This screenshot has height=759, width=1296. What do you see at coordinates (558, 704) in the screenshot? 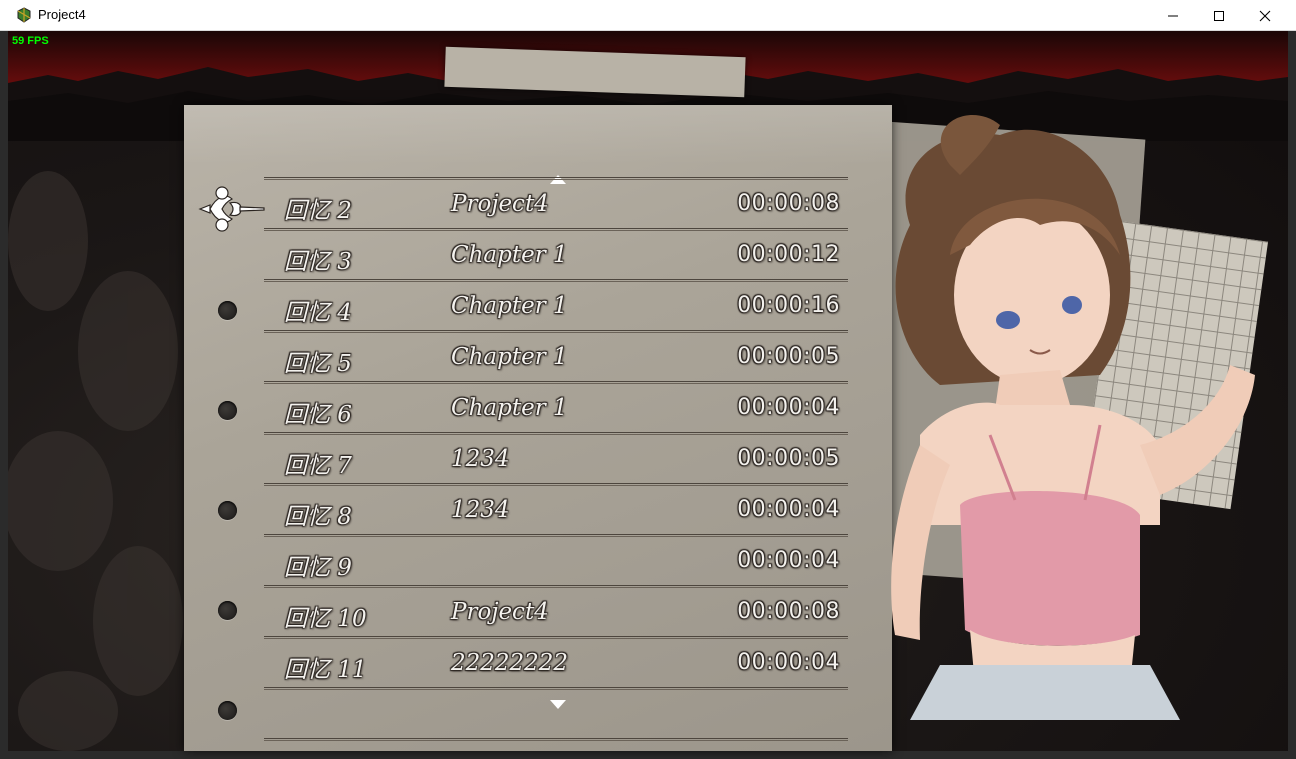
I see `scroll-down-icon` at bounding box center [558, 704].